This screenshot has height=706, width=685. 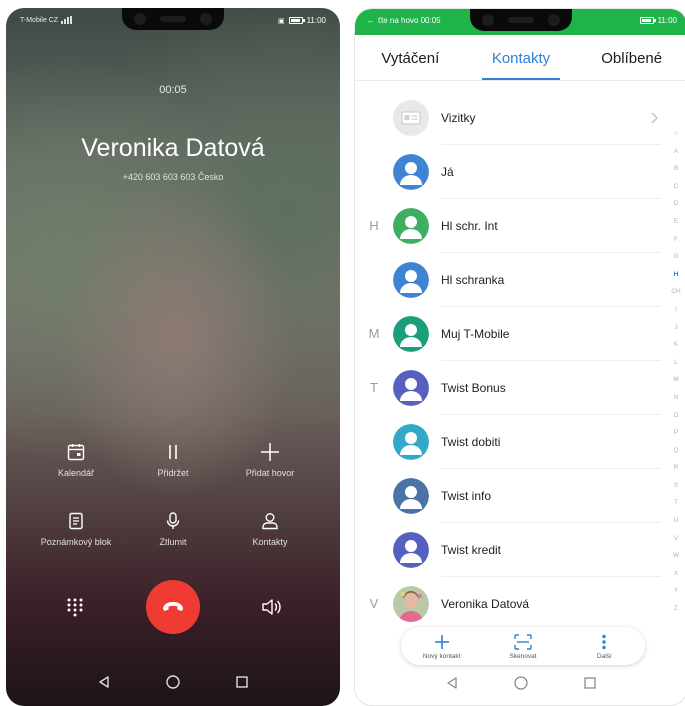 What do you see at coordinates (520, 334) in the screenshot?
I see `list-item-contact: M Muj T-Mobile` at bounding box center [520, 334].